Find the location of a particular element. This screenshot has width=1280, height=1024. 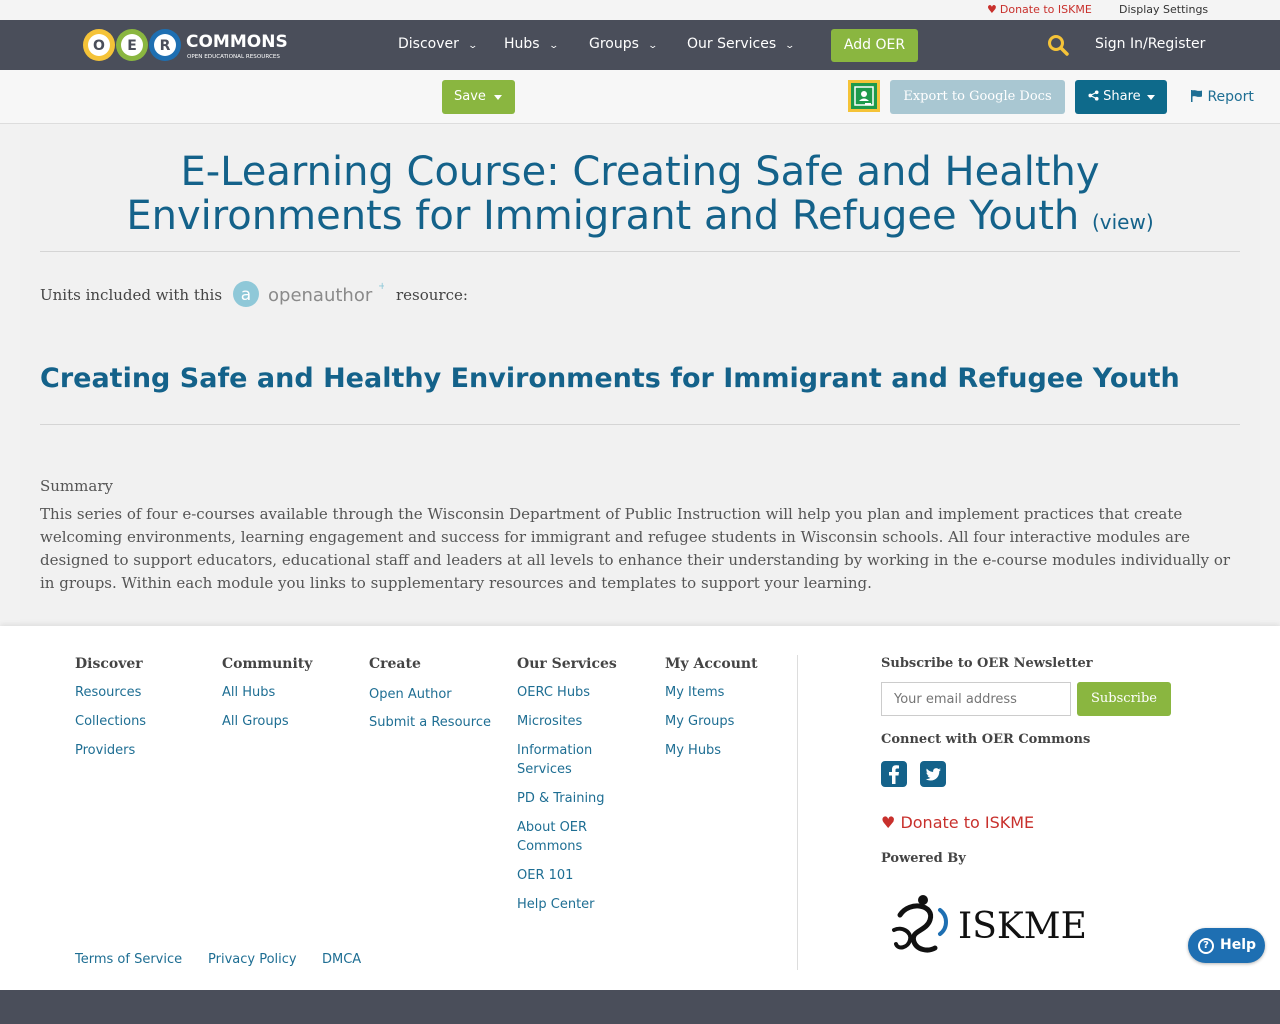

nav-discover: Discover ⌄ is located at coordinates (438, 44).